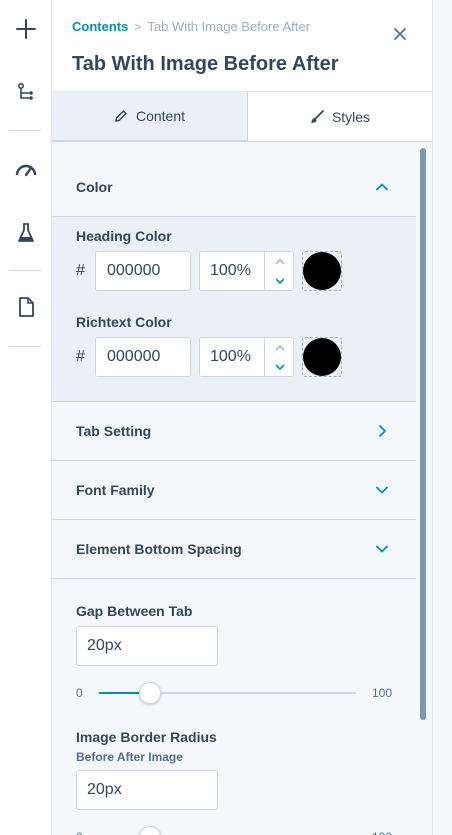 This screenshot has height=835, width=452. I want to click on radius-slider-max: 100, so click(382, 832).